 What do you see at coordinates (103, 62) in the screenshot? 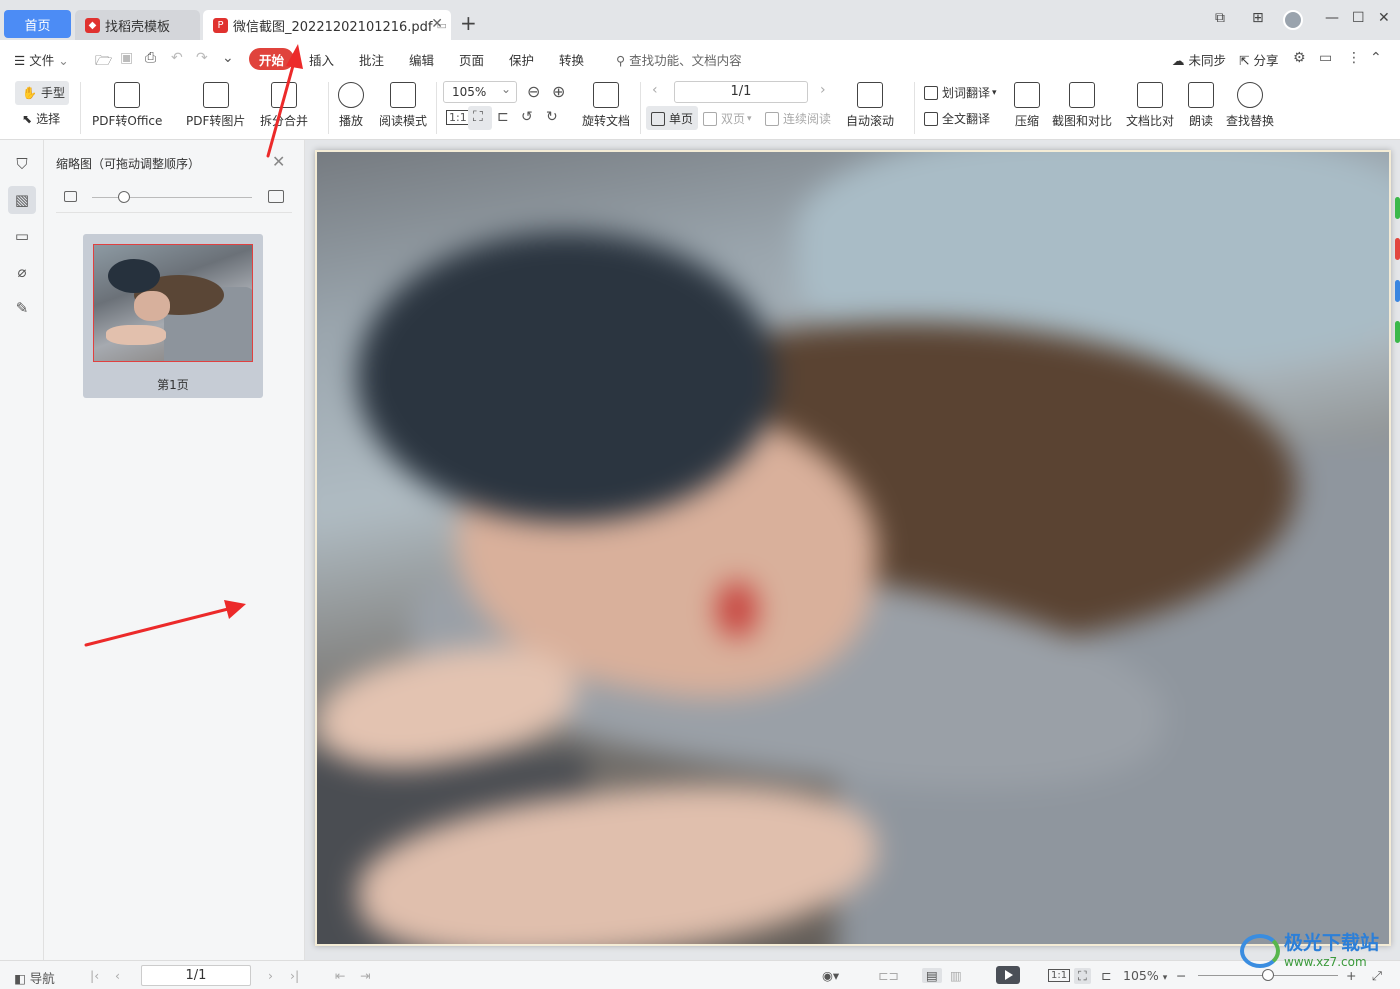
I see `open-folder-icon: 🗁` at bounding box center [103, 62].